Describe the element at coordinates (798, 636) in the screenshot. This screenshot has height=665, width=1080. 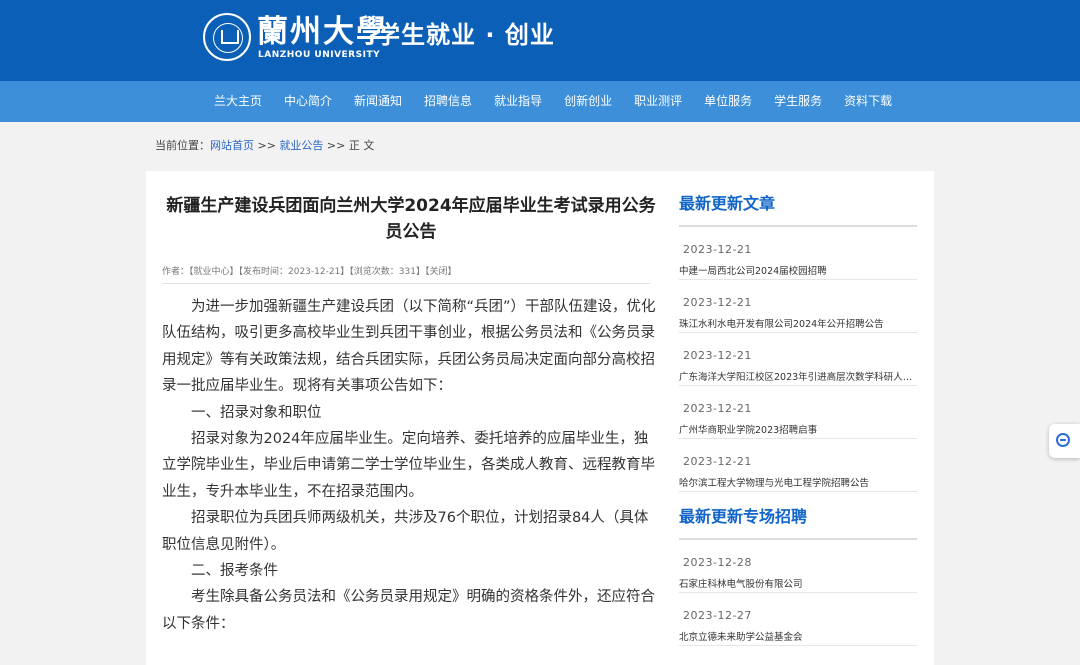
I see `item-title-link: 北京立德未来助学公益基金会` at that location.